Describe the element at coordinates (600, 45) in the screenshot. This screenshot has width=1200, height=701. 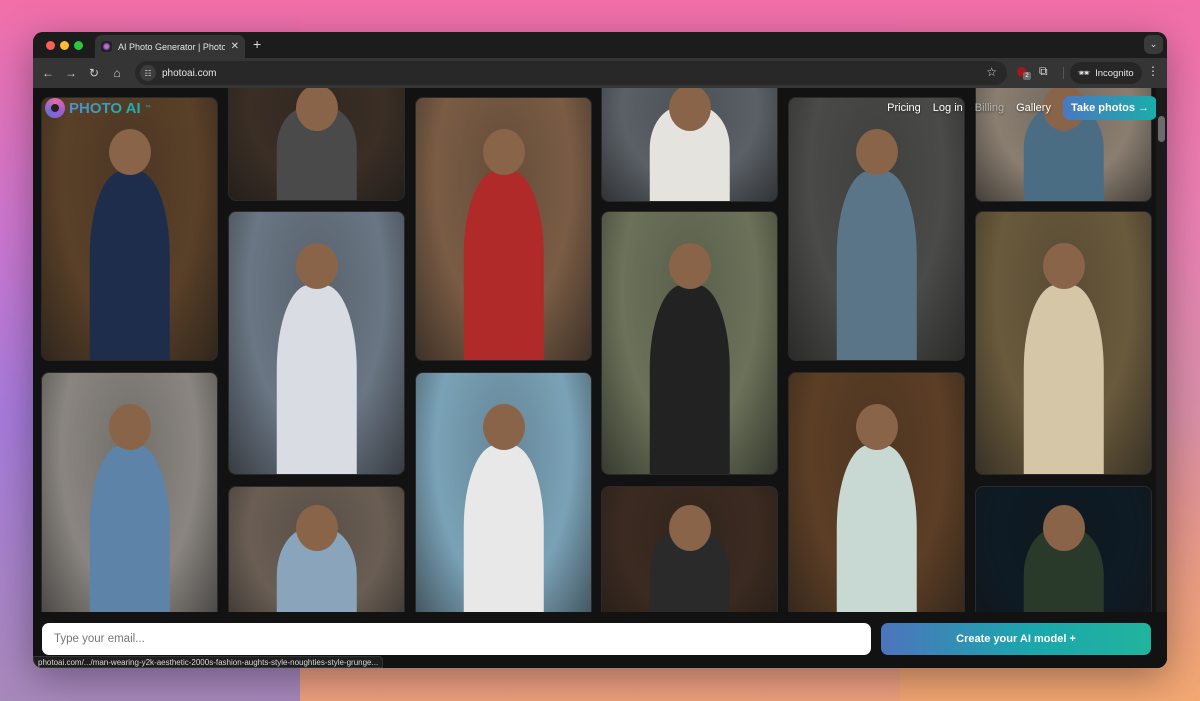
I see `tab-bar: AI Photo Generator | Photo AI ✕ + ⌄` at that location.